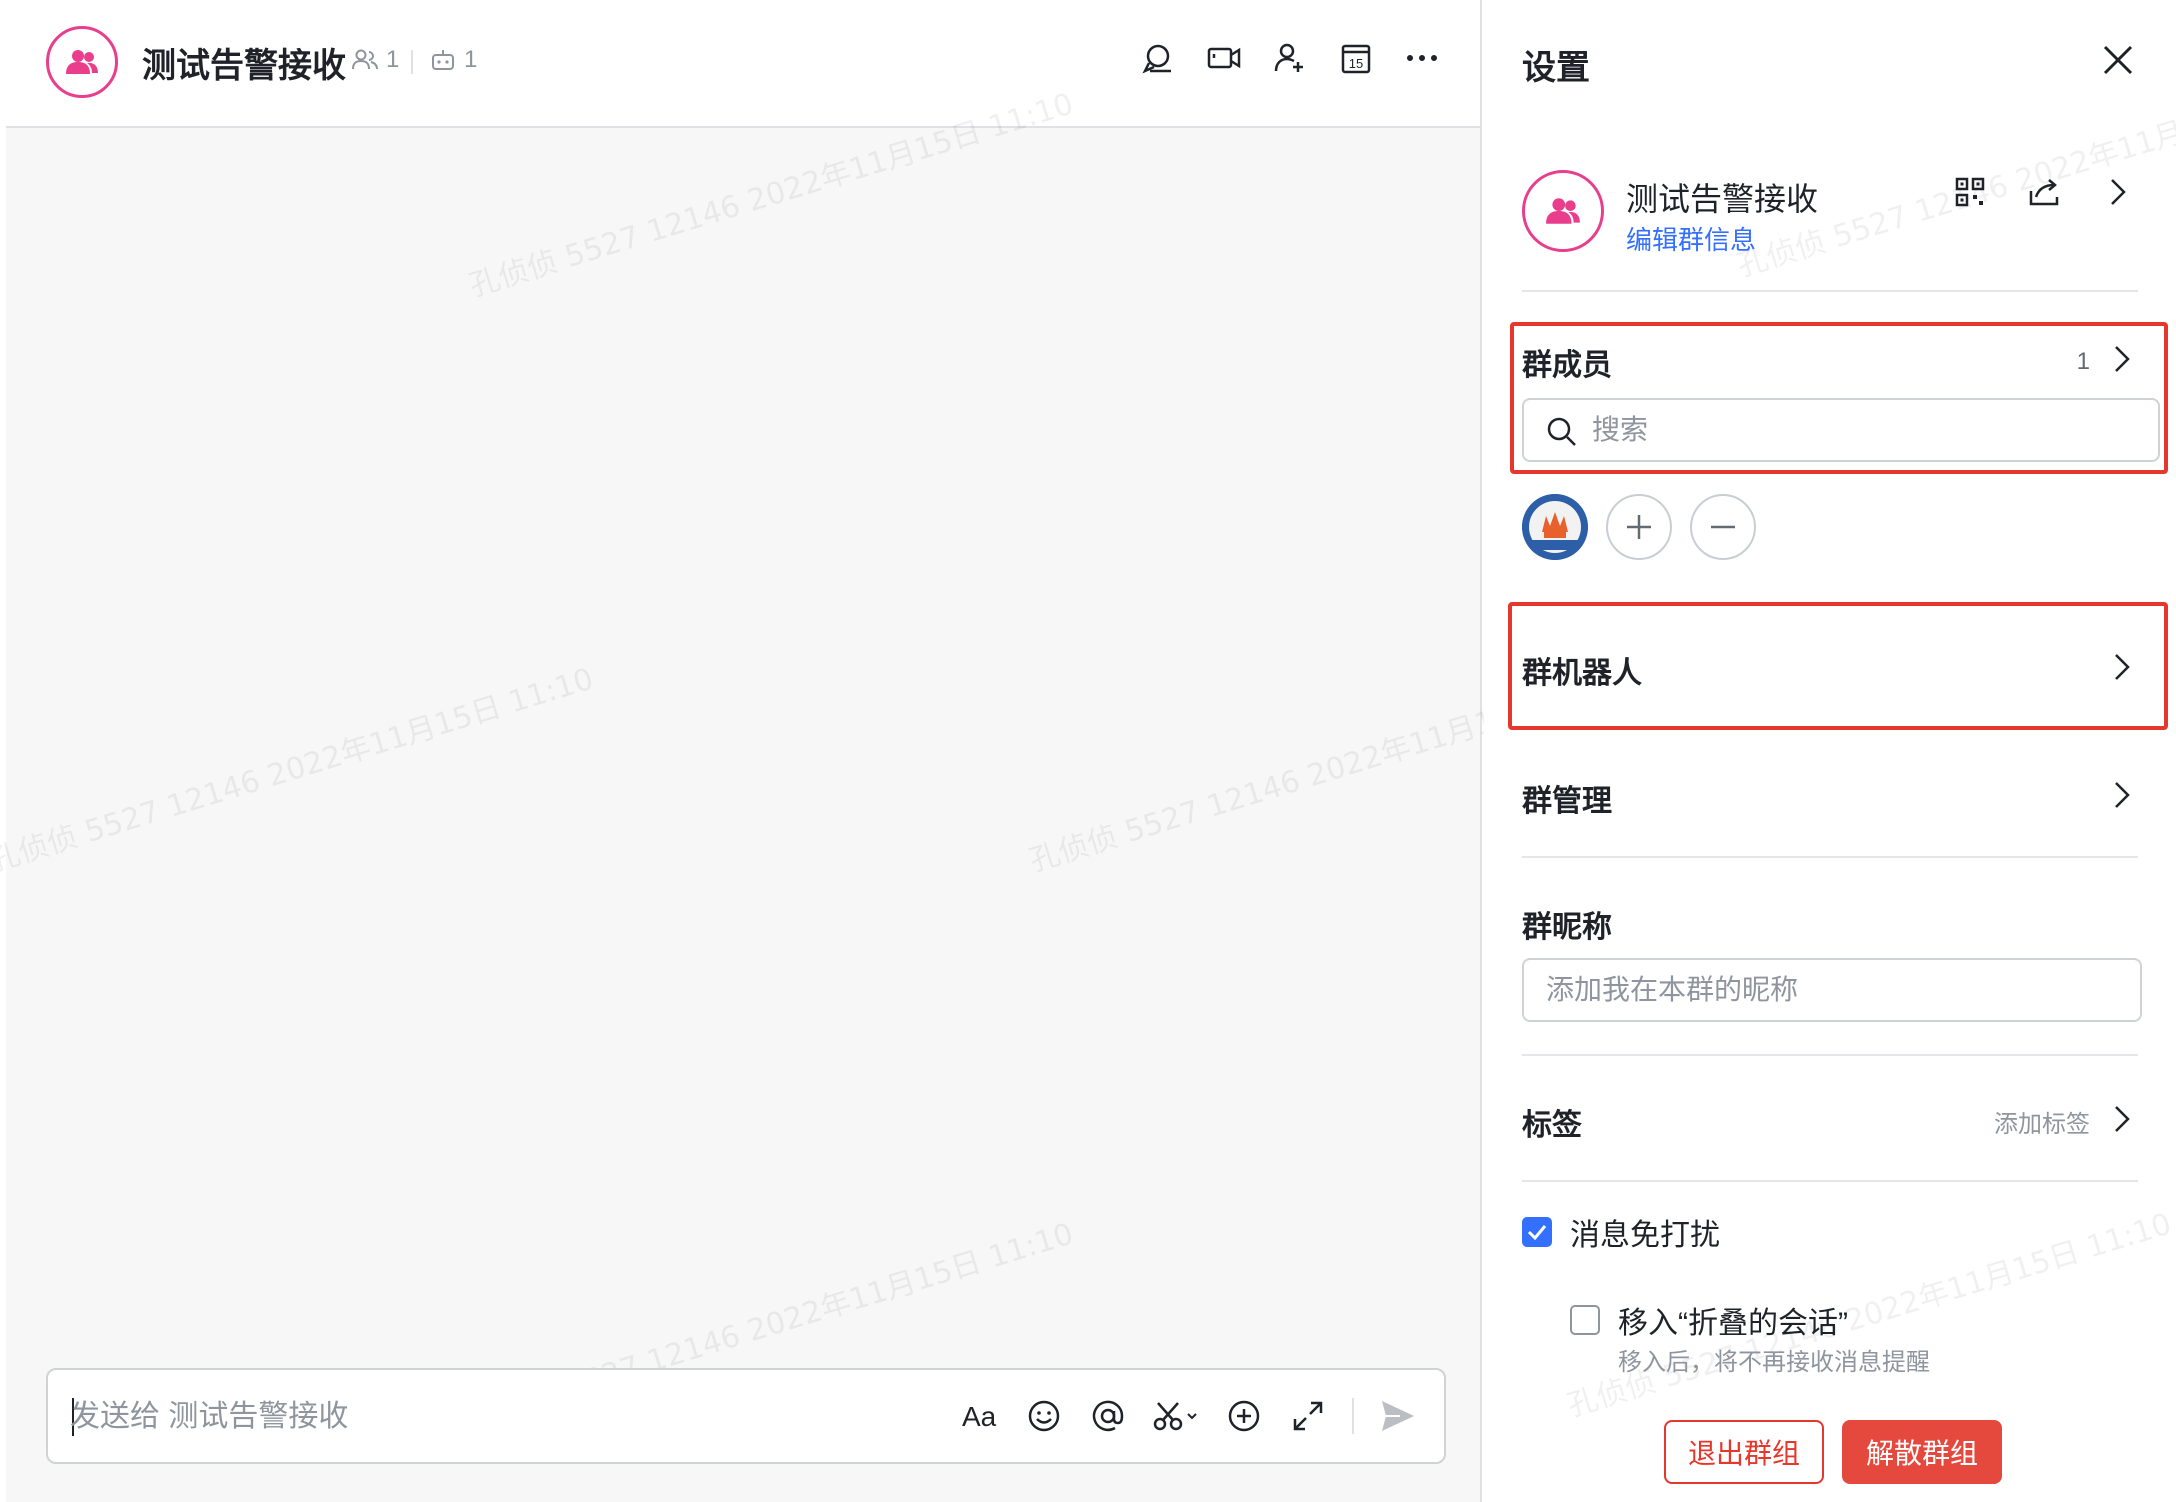 Image resolution: width=2176 pixels, height=1502 pixels. Describe the element at coordinates (2118, 60) in the screenshot. I see `close-icon` at that location.